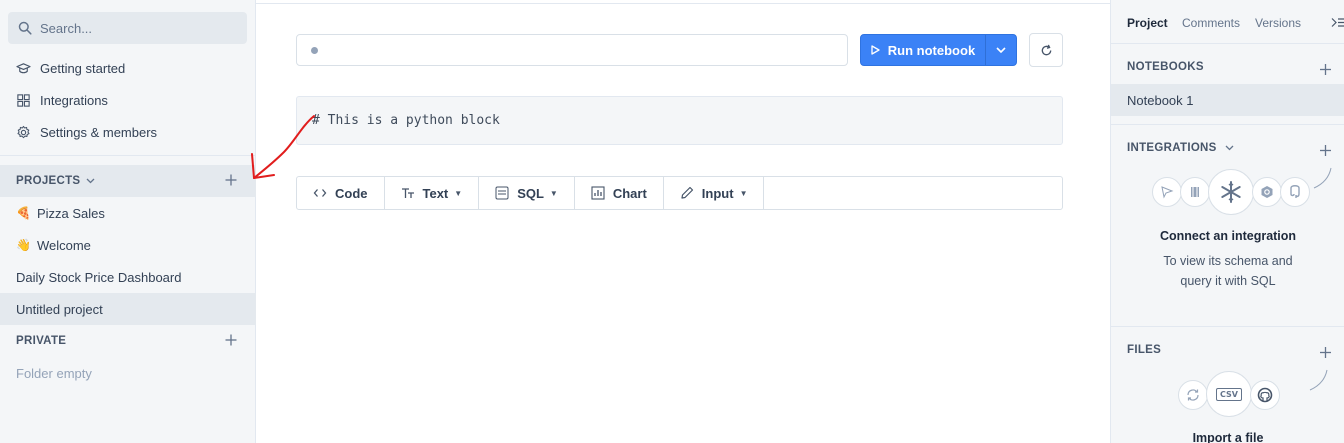 The image size is (1344, 443). I want to click on refresh-button, so click(1046, 50).